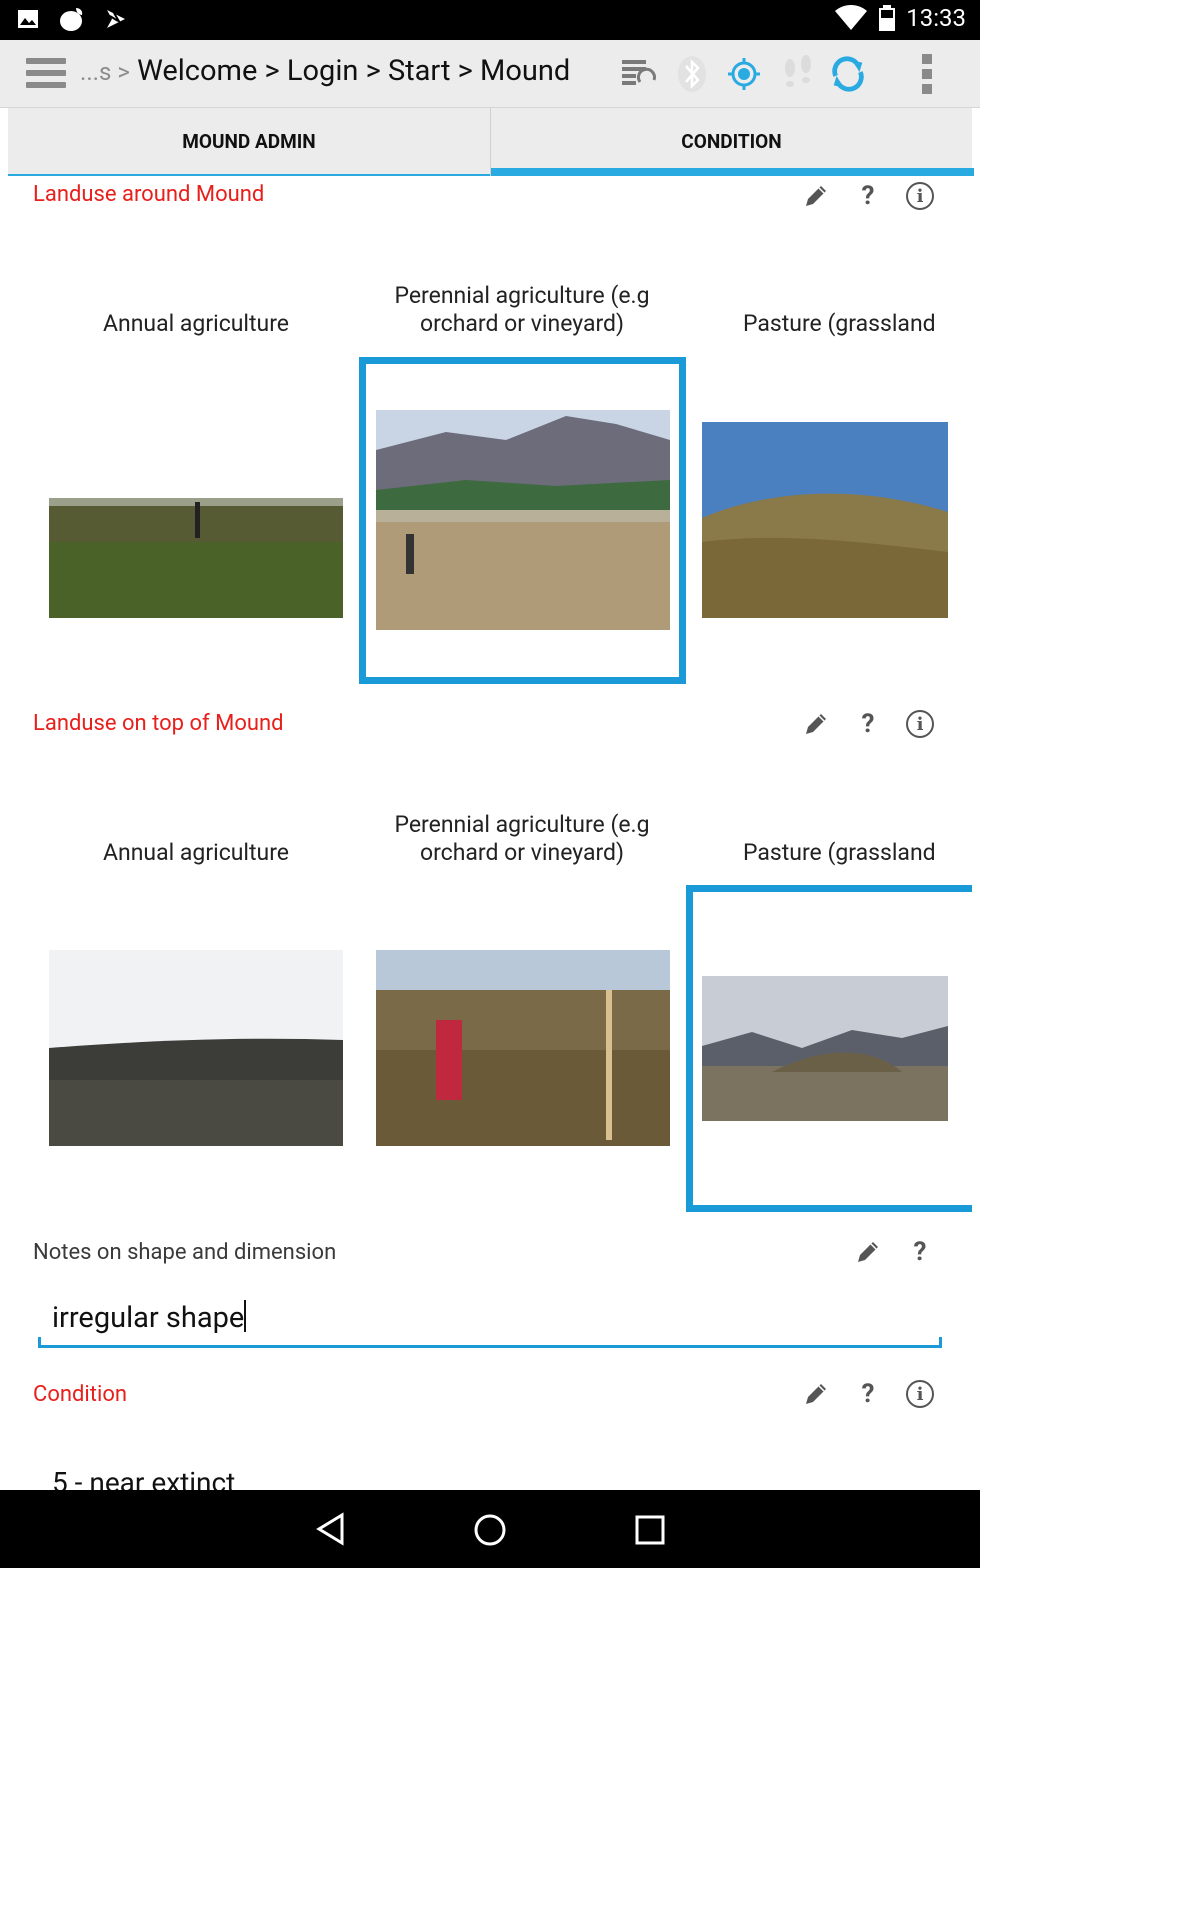  What do you see at coordinates (638, 74) in the screenshot?
I see `sync-queue-icon` at bounding box center [638, 74].